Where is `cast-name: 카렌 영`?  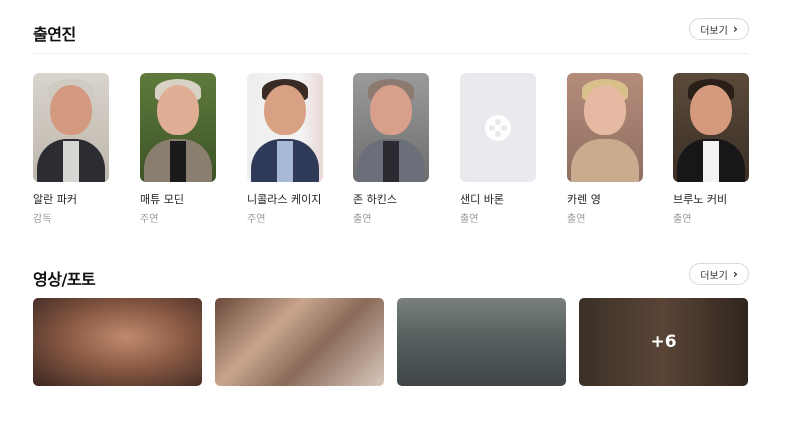
cast-name: 카렌 영 is located at coordinates (605, 199).